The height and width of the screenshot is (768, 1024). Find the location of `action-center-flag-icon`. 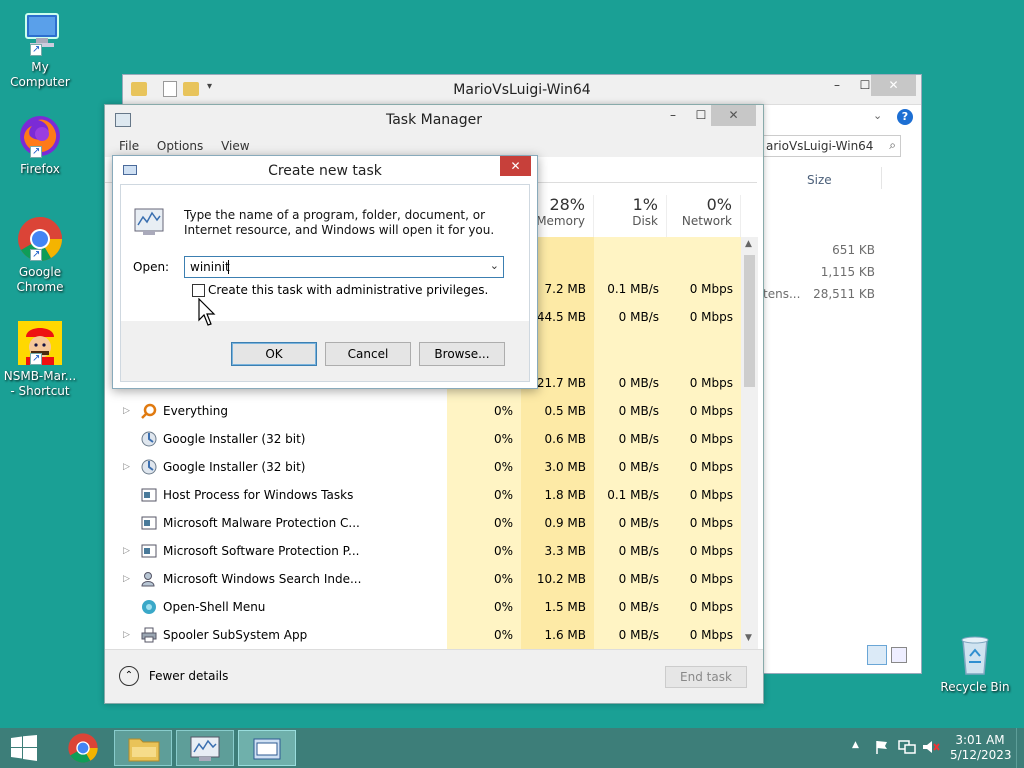

action-center-flag-icon is located at coordinates (882, 748).